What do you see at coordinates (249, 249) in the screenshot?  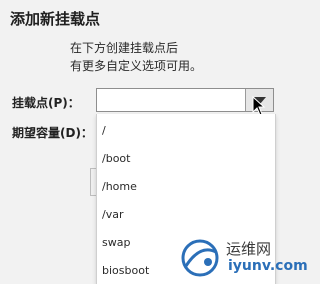 I see `watermark-text-cn: 运维网` at bounding box center [249, 249].